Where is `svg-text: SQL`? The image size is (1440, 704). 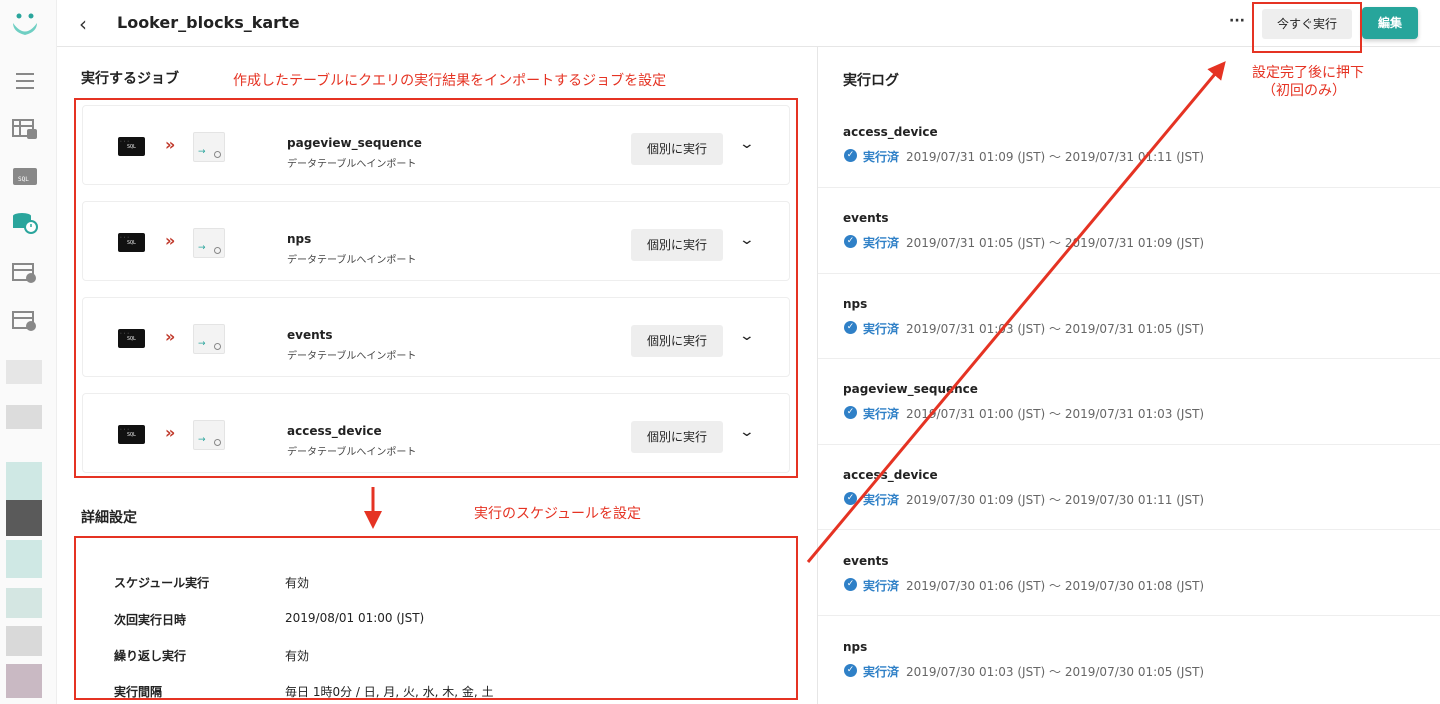
svg-text: SQL is located at coordinates (23, 179).